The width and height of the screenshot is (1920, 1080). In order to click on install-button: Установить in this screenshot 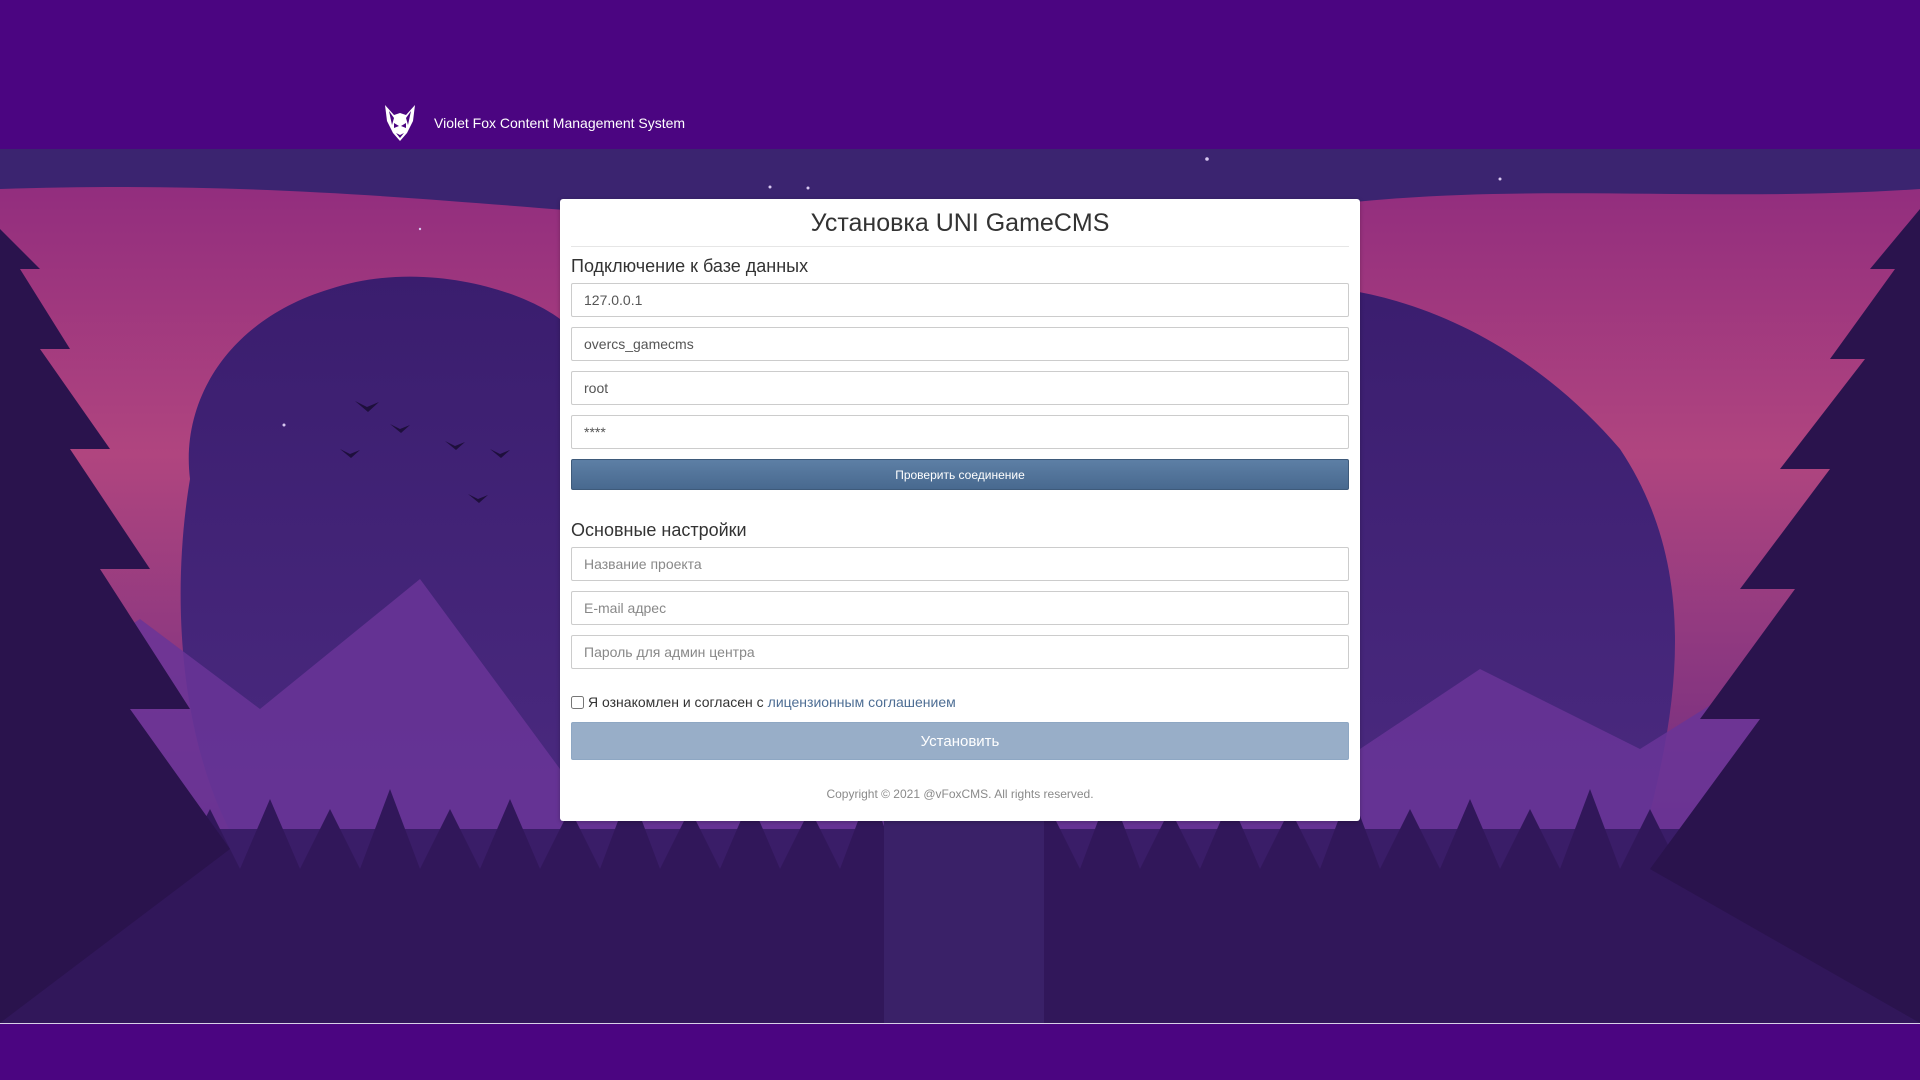, I will do `click(960, 741)`.